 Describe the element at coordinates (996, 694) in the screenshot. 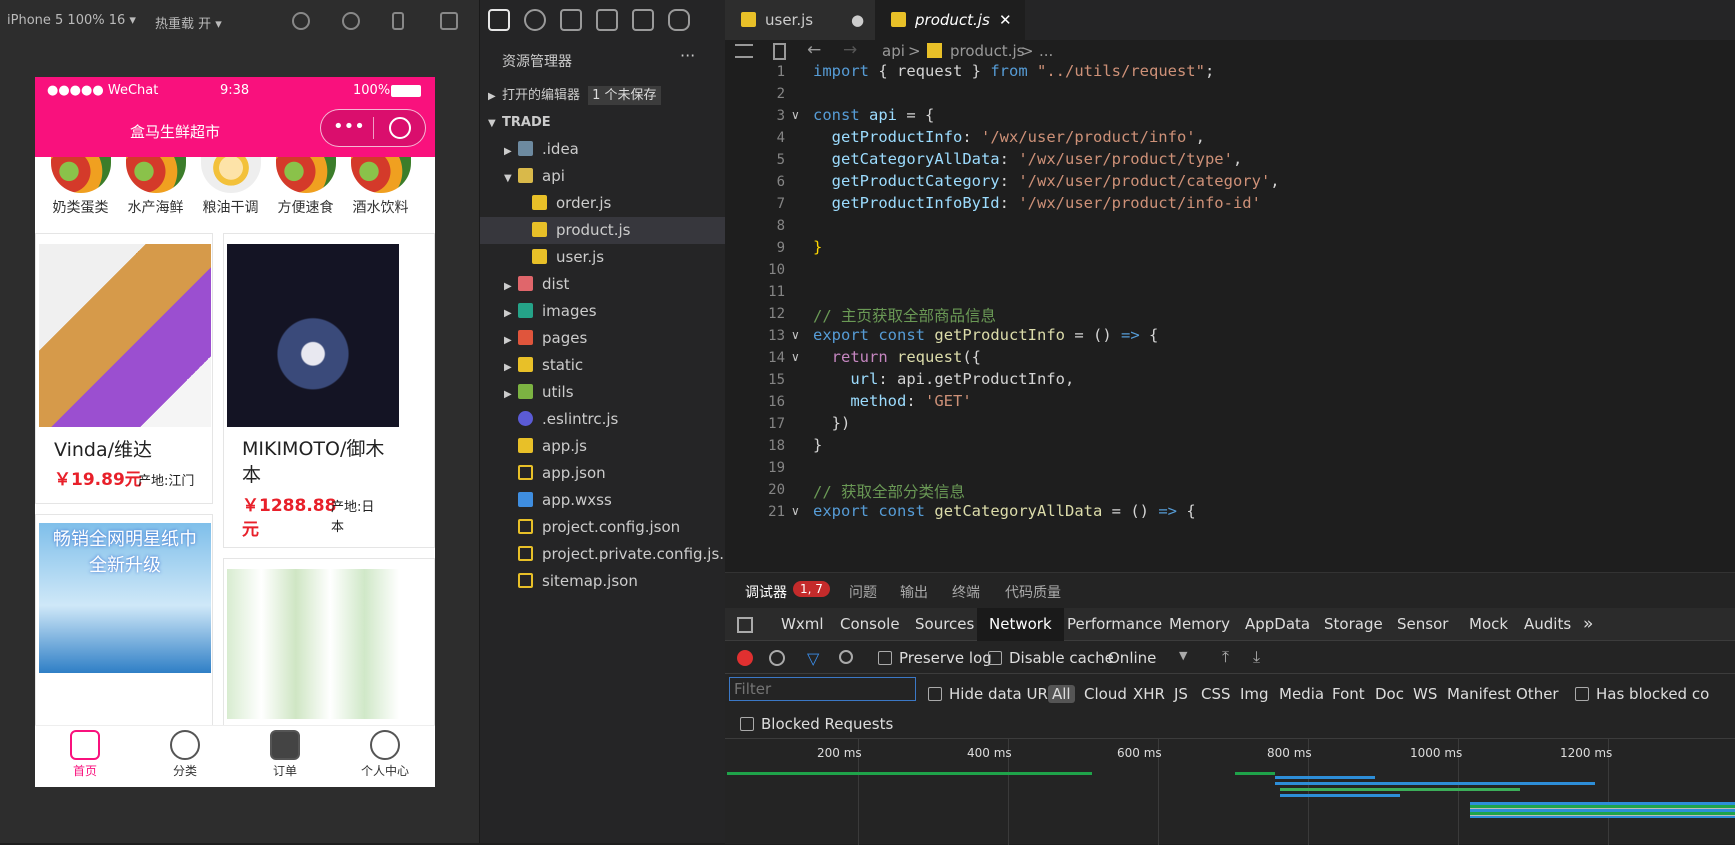

I see `hide-data-urls-checkbox: Hide data URLs` at that location.